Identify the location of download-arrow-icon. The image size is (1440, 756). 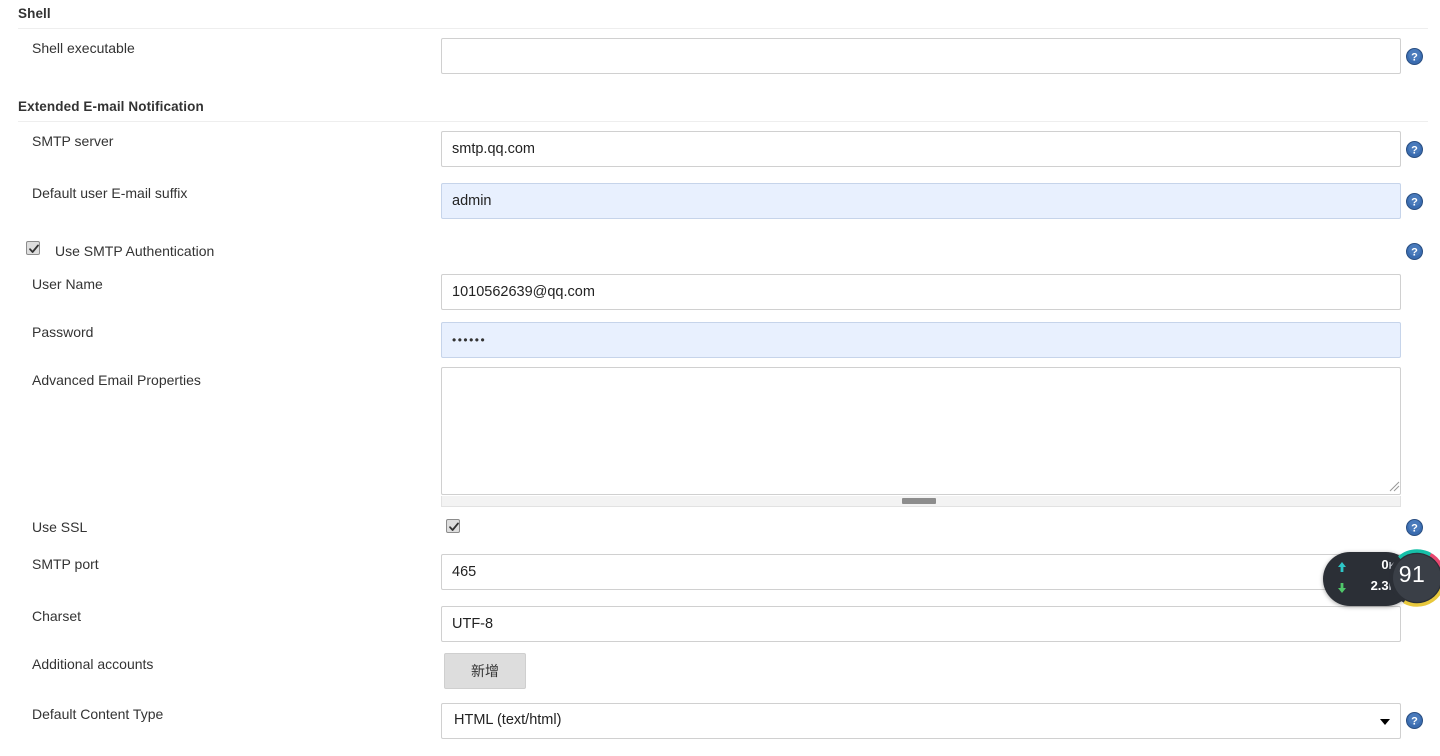
(1342, 590).